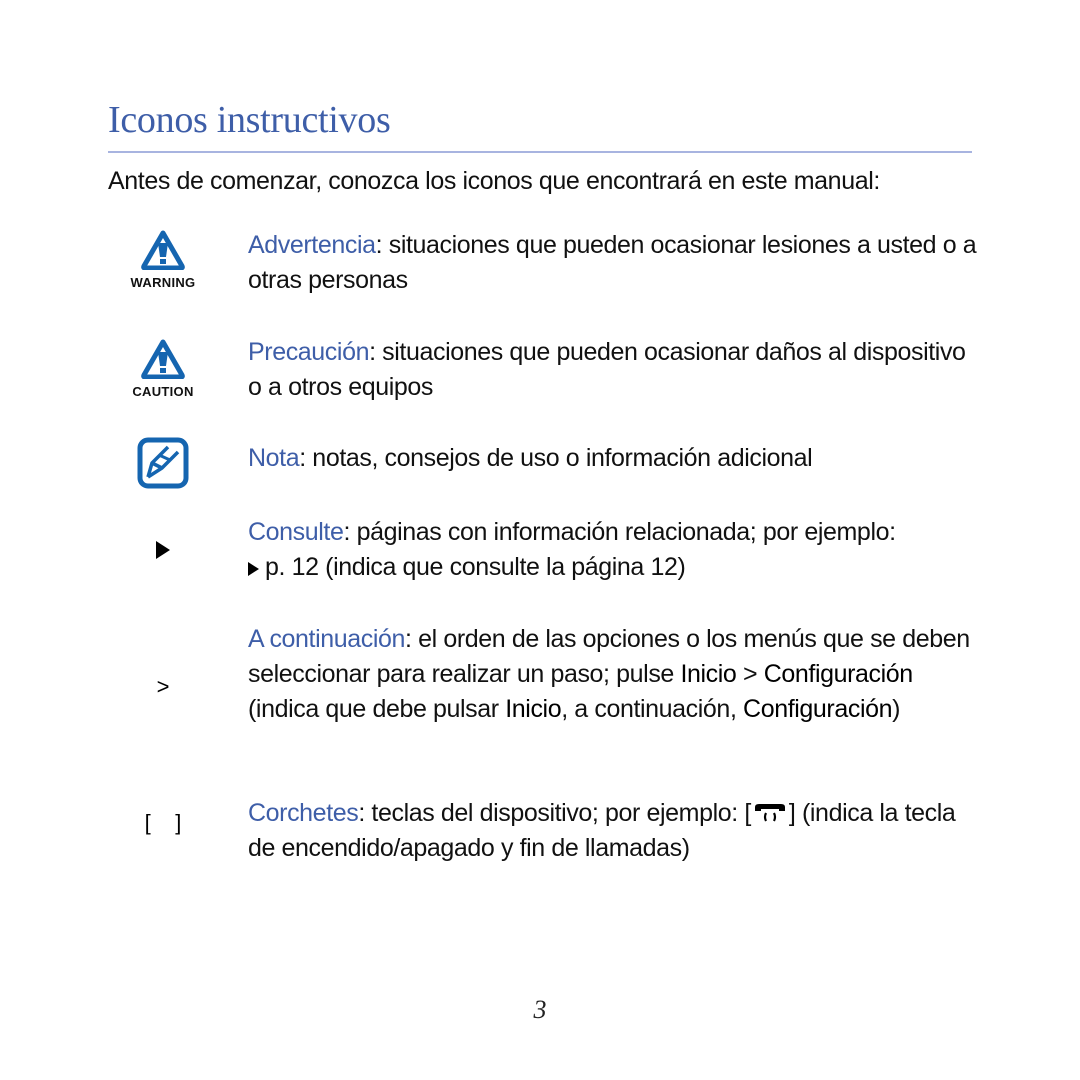 The image size is (1080, 1080). What do you see at coordinates (327, 639) in the screenshot?
I see `next-term: A continuación` at bounding box center [327, 639].